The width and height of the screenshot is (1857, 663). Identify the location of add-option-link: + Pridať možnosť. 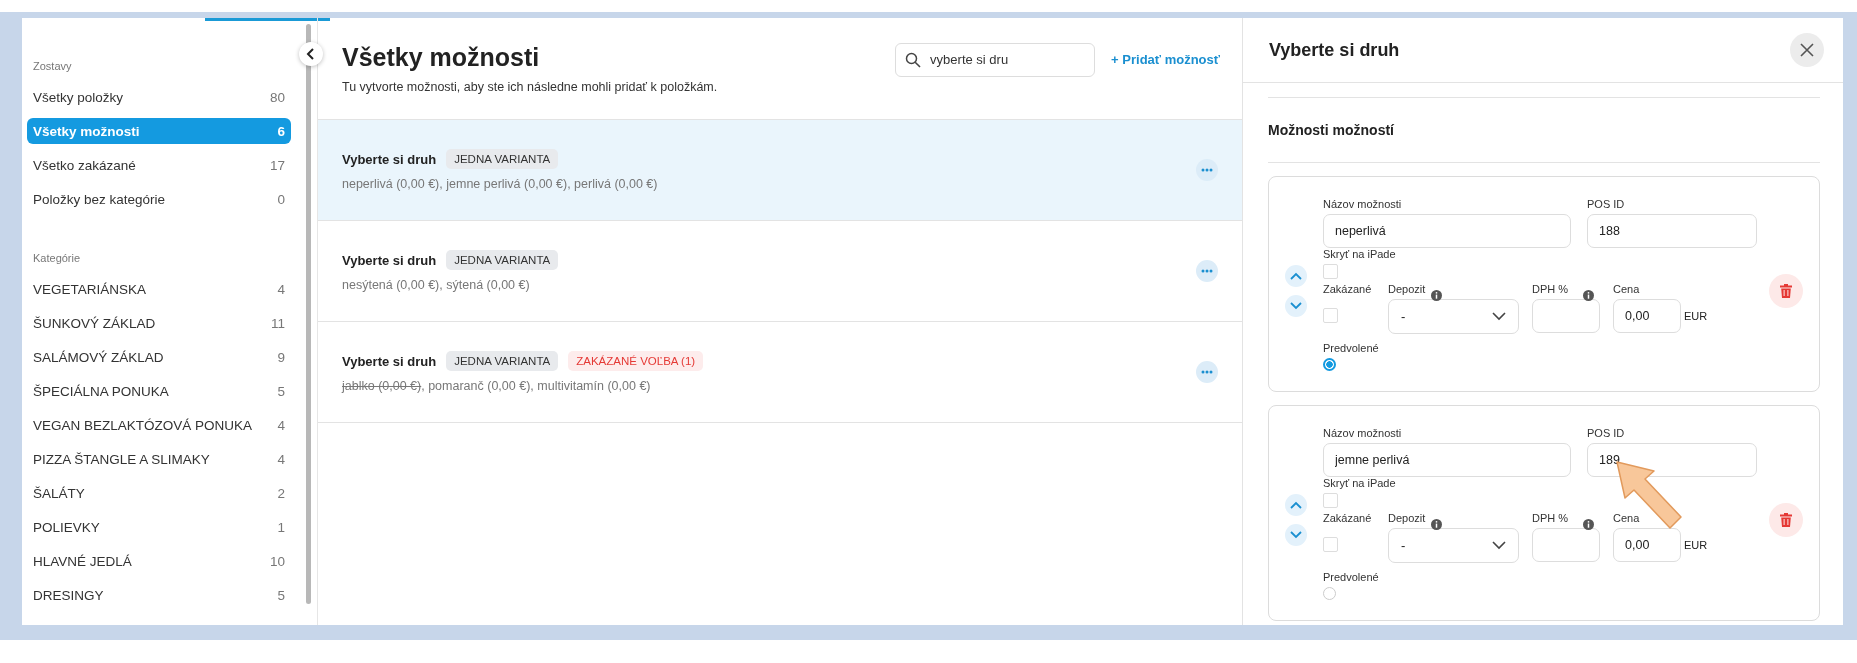
(1165, 59).